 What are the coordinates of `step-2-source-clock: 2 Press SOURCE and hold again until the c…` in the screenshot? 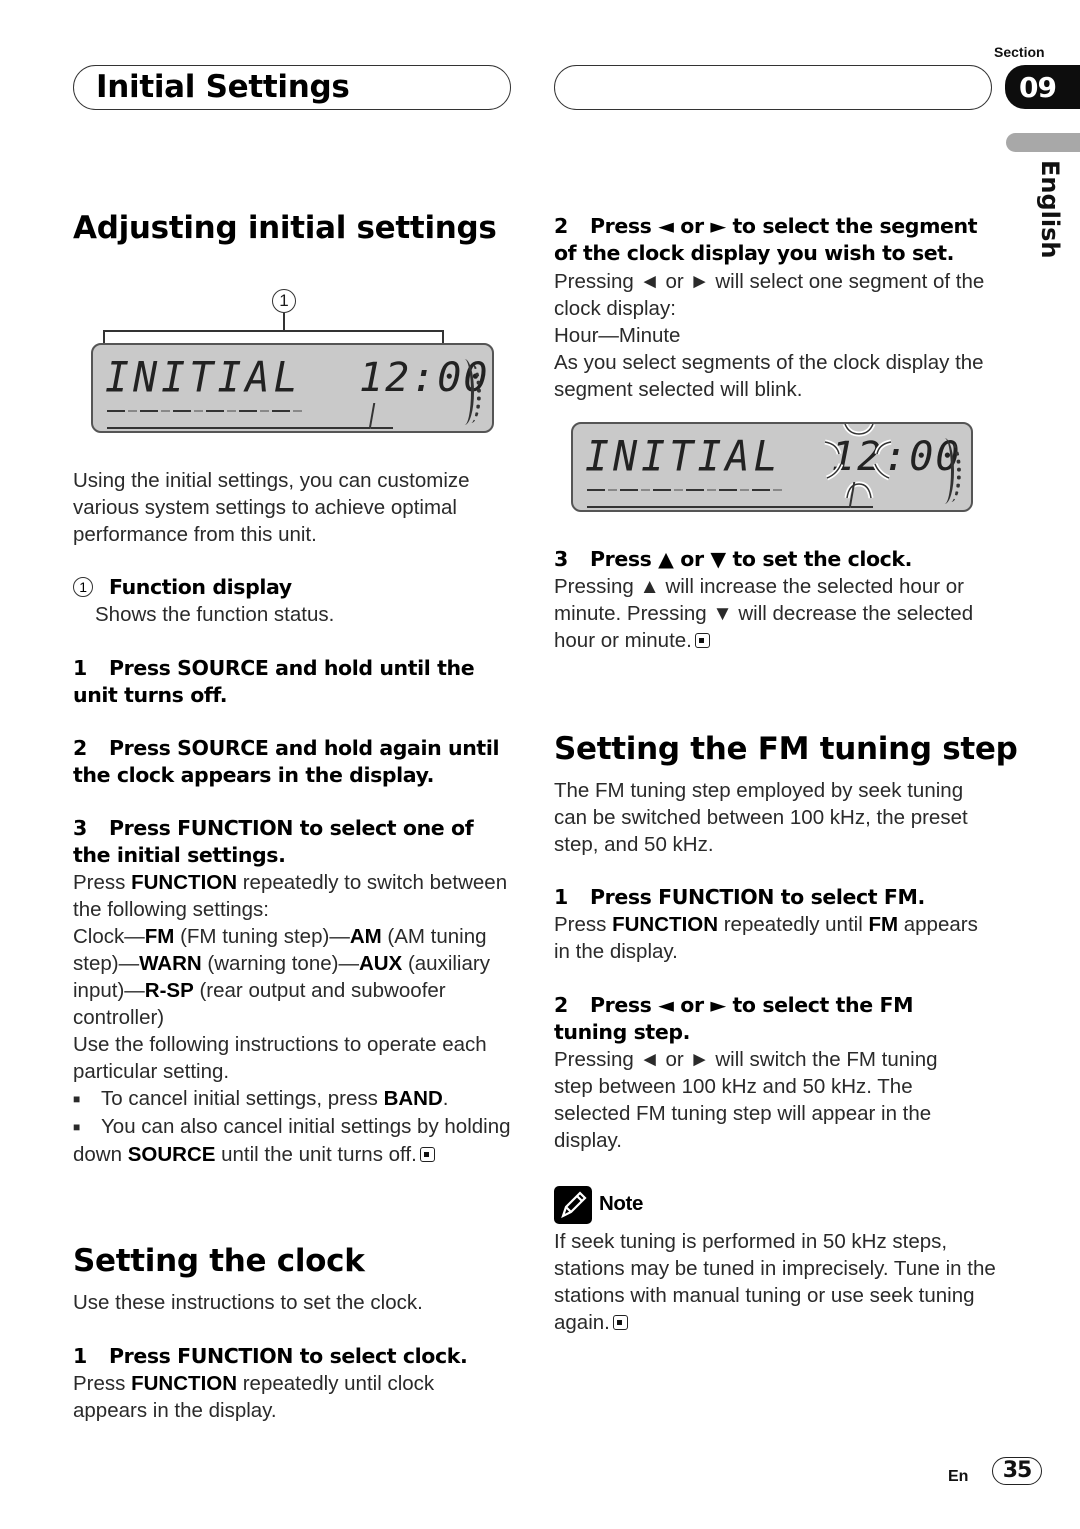 It's located at (288, 762).